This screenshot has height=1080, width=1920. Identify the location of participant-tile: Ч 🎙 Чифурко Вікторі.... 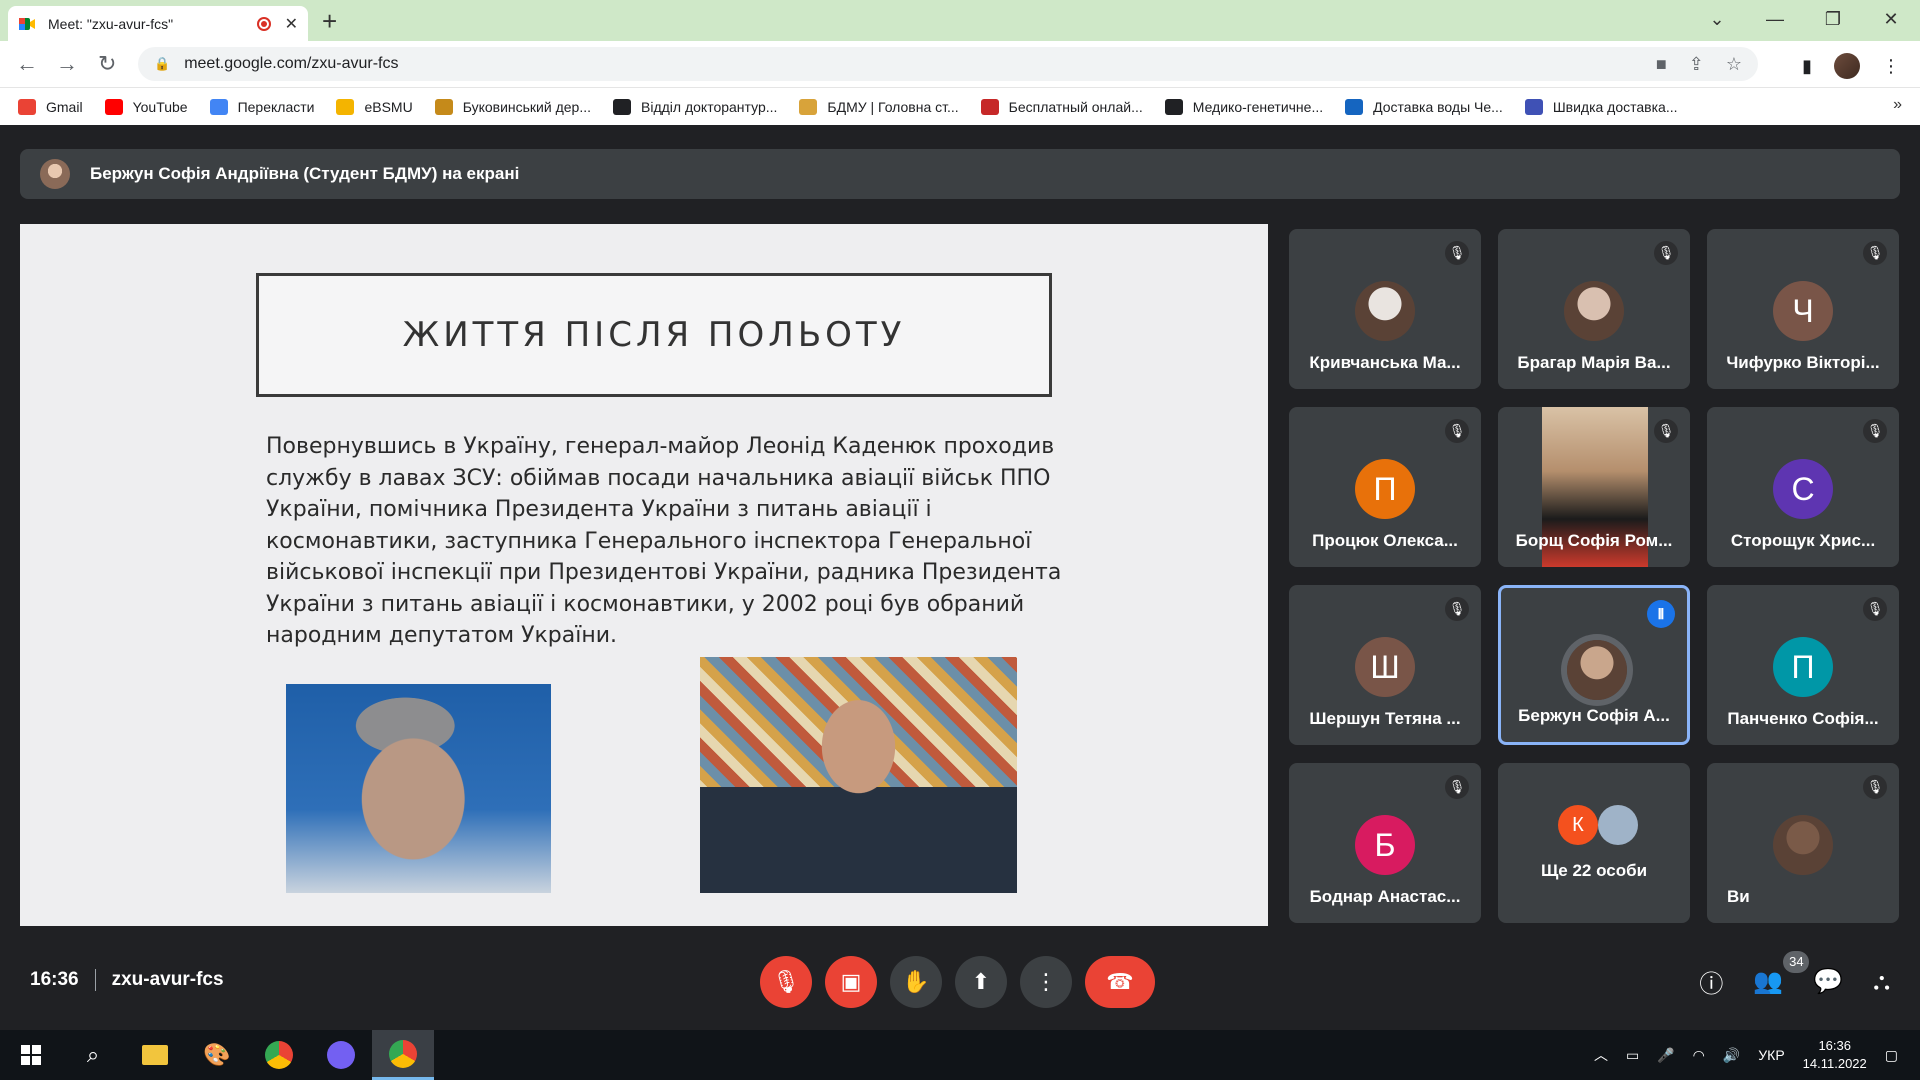
(1803, 309).